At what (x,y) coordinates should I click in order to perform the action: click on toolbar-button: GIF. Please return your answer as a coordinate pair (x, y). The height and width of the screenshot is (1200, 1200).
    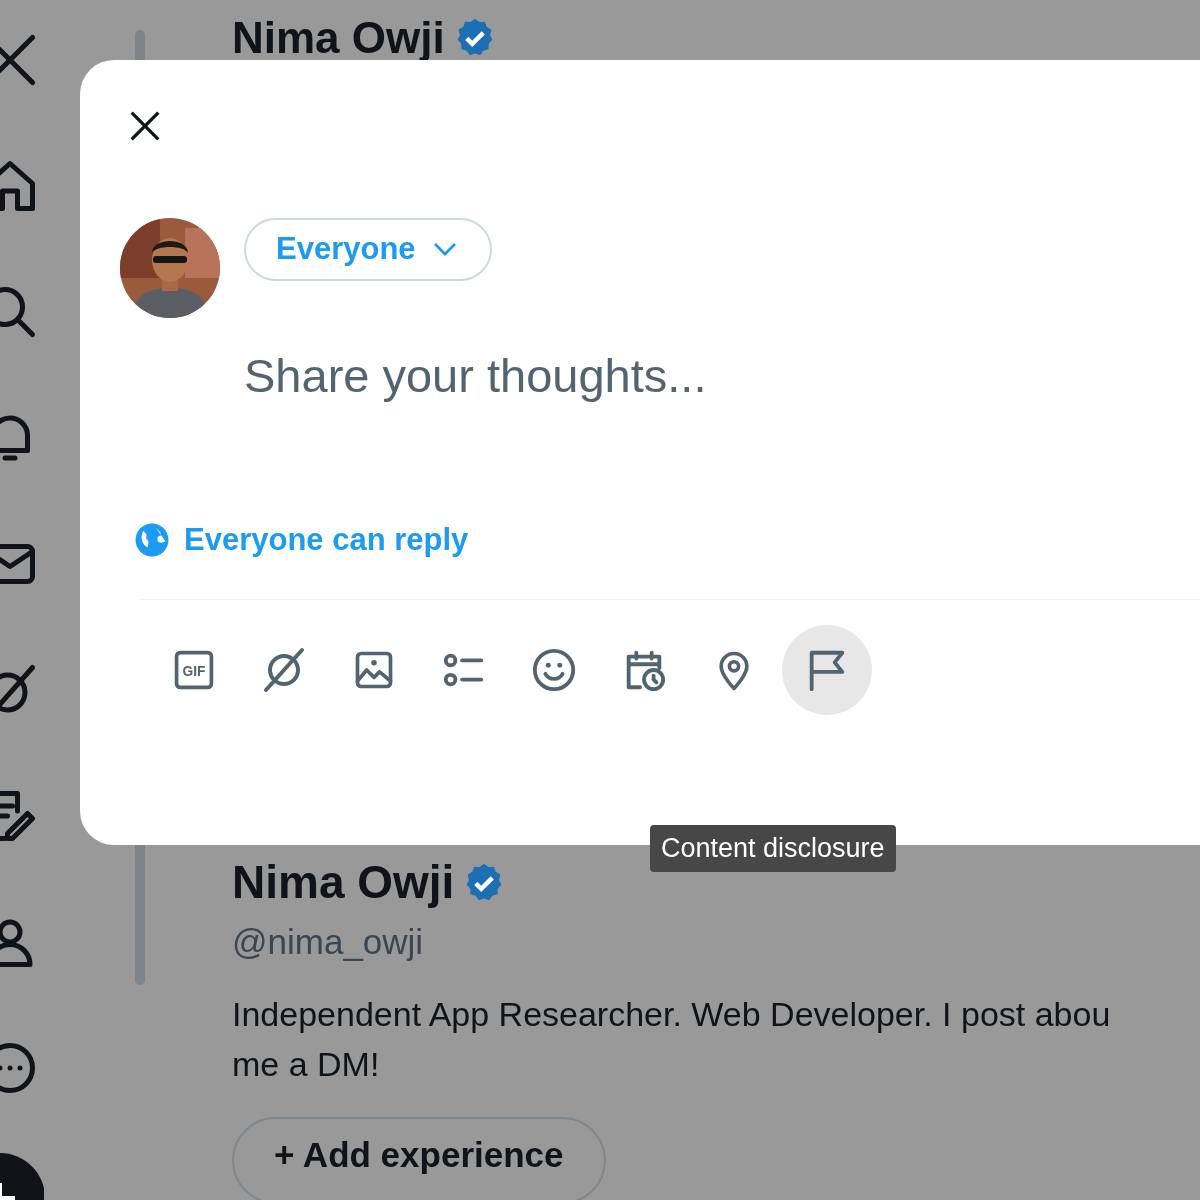
    Looking at the image, I should click on (194, 670).